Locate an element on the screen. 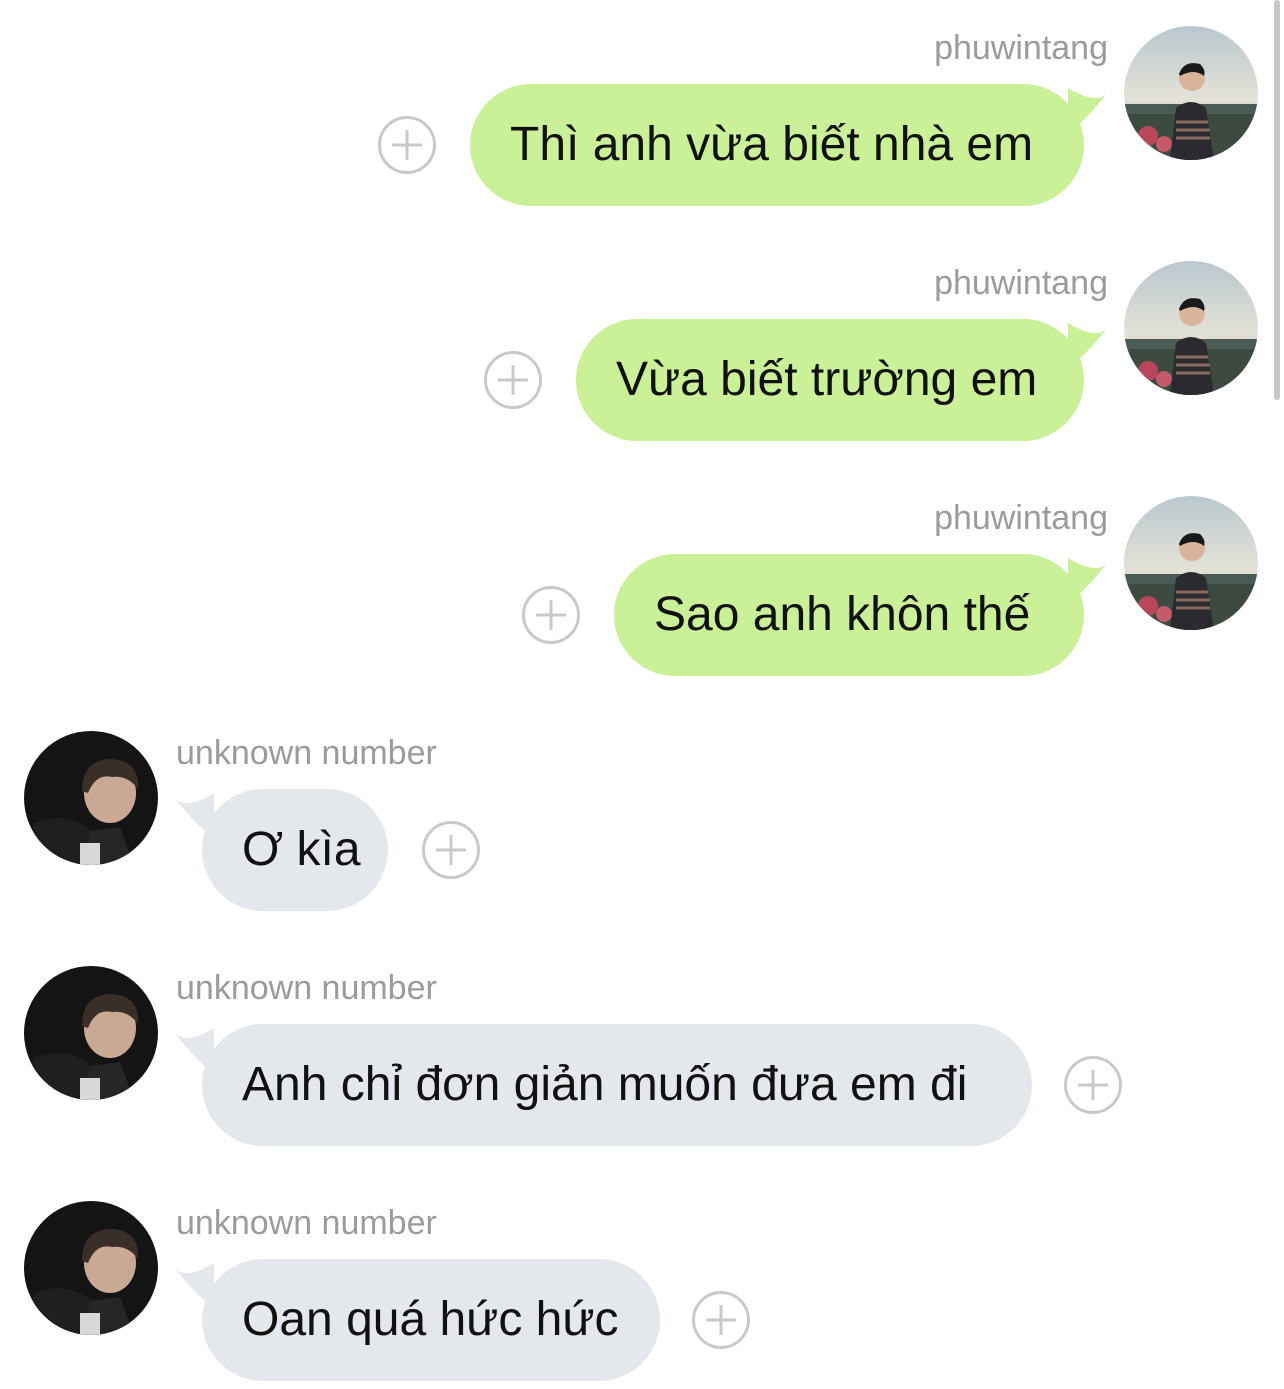 The height and width of the screenshot is (1389, 1284). scrollbar is located at coordinates (1277, 200).